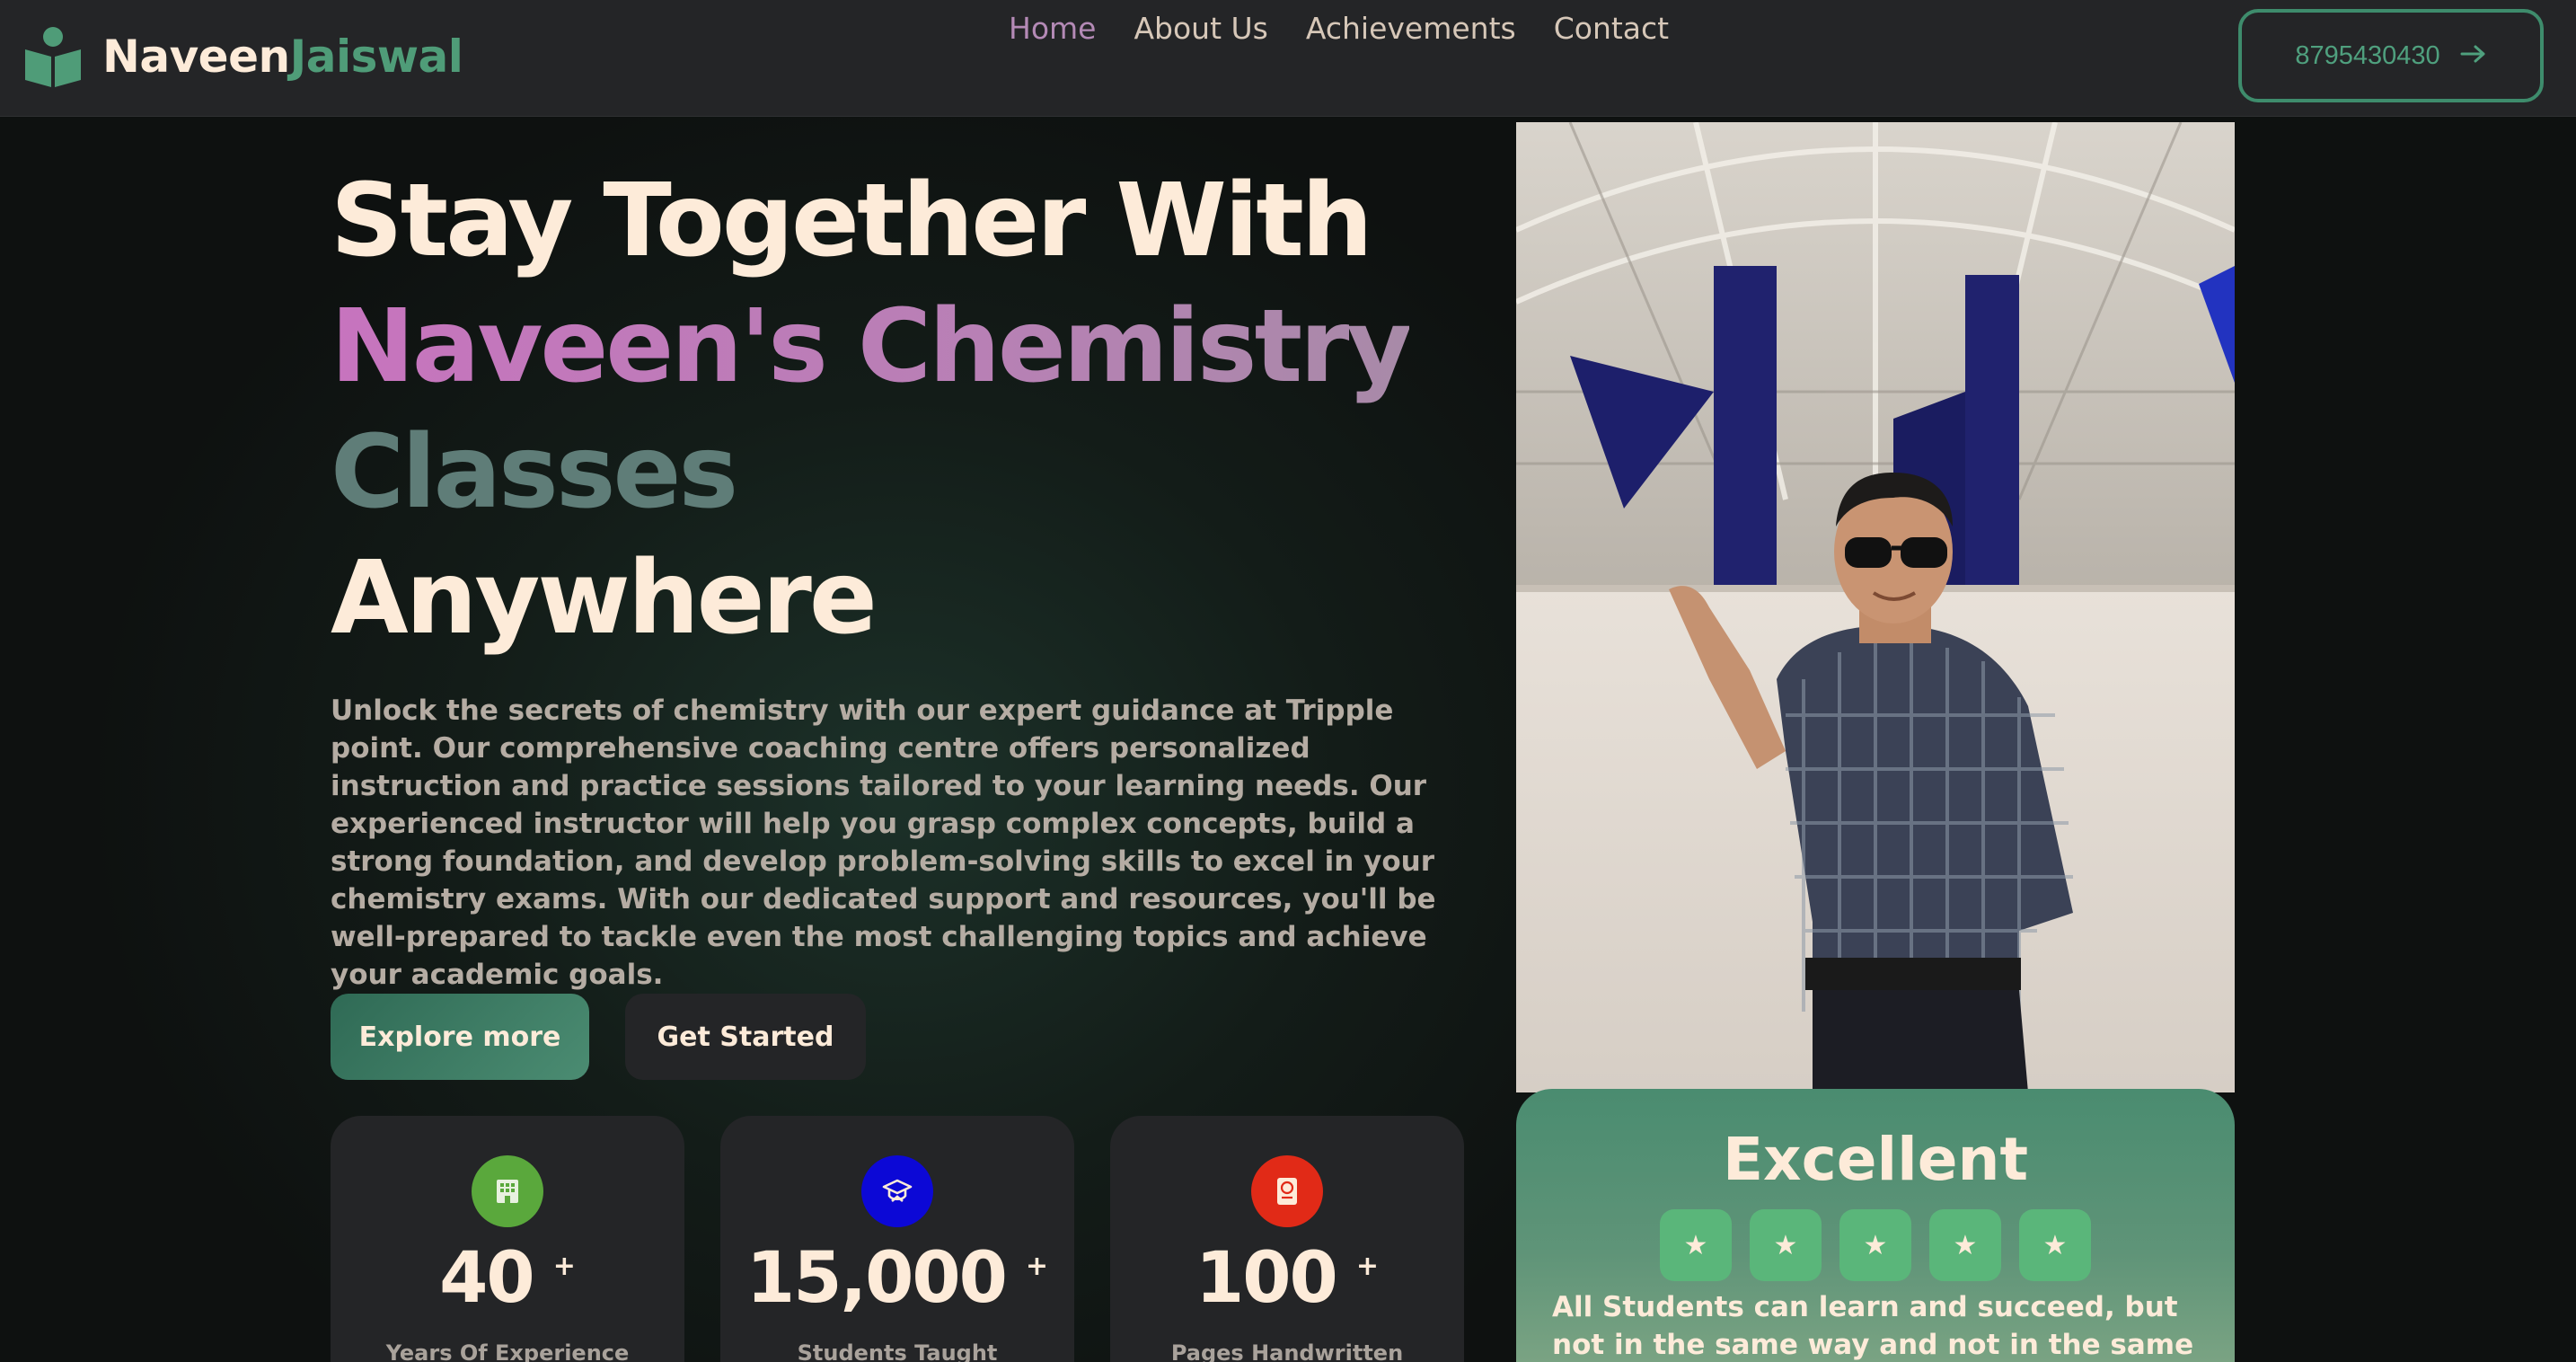 This screenshot has width=2576, height=1362. I want to click on brand-first-name: Naveen, so click(196, 57).